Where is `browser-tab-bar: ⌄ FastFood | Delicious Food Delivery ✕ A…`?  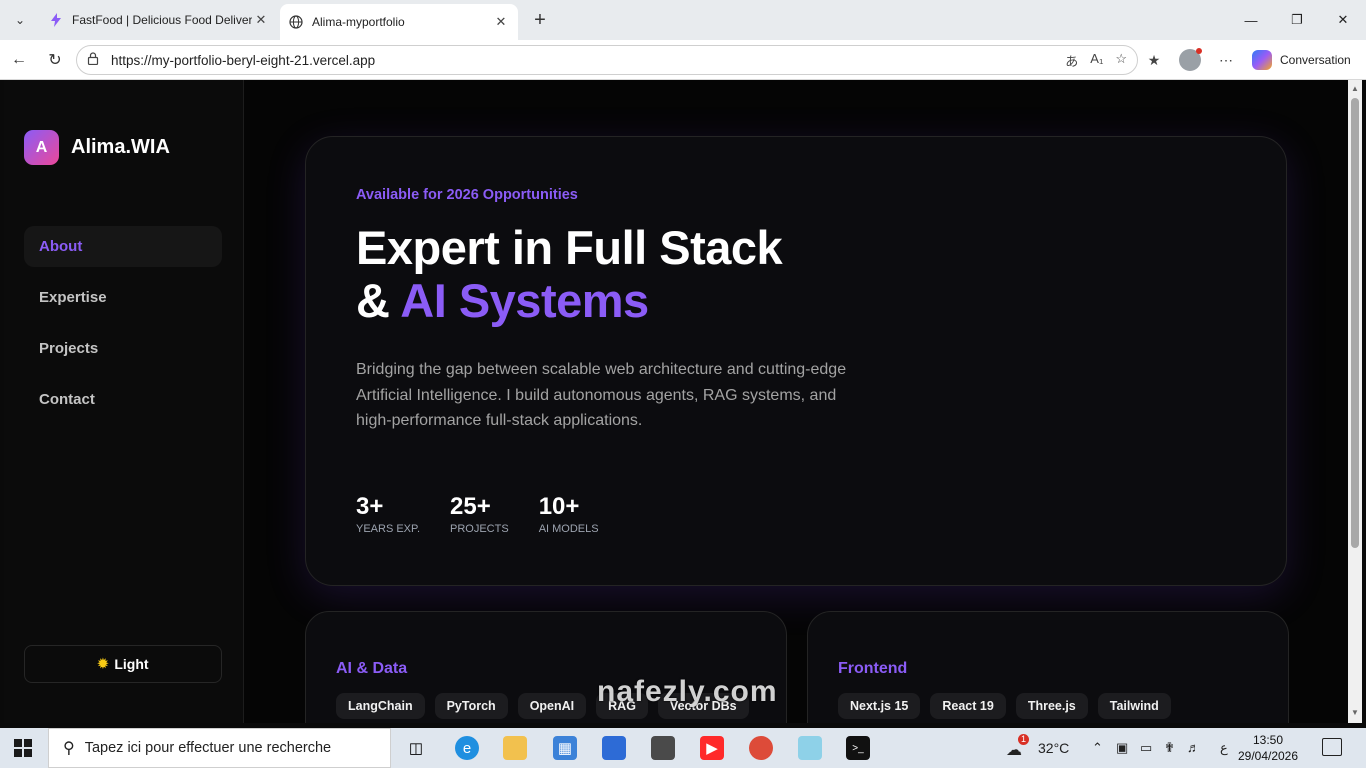
browser-tab-bar: ⌄ FastFood | Delicious Food Delivery ✕ A… is located at coordinates (683, 20).